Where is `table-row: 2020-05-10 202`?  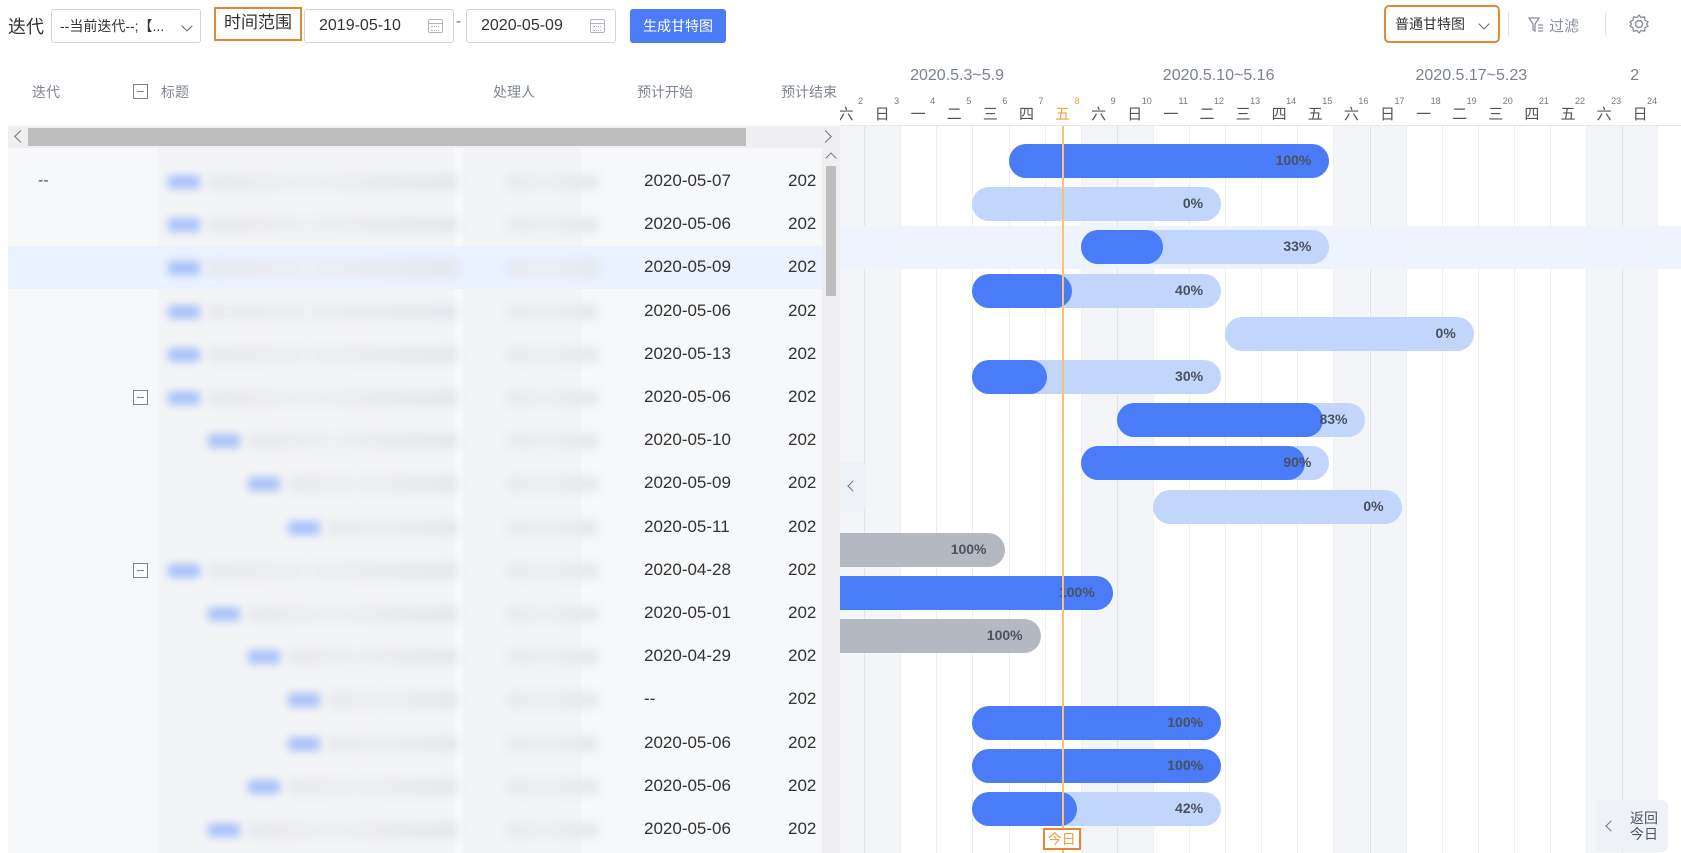
table-row: 2020-05-10 202 is located at coordinates (415, 440).